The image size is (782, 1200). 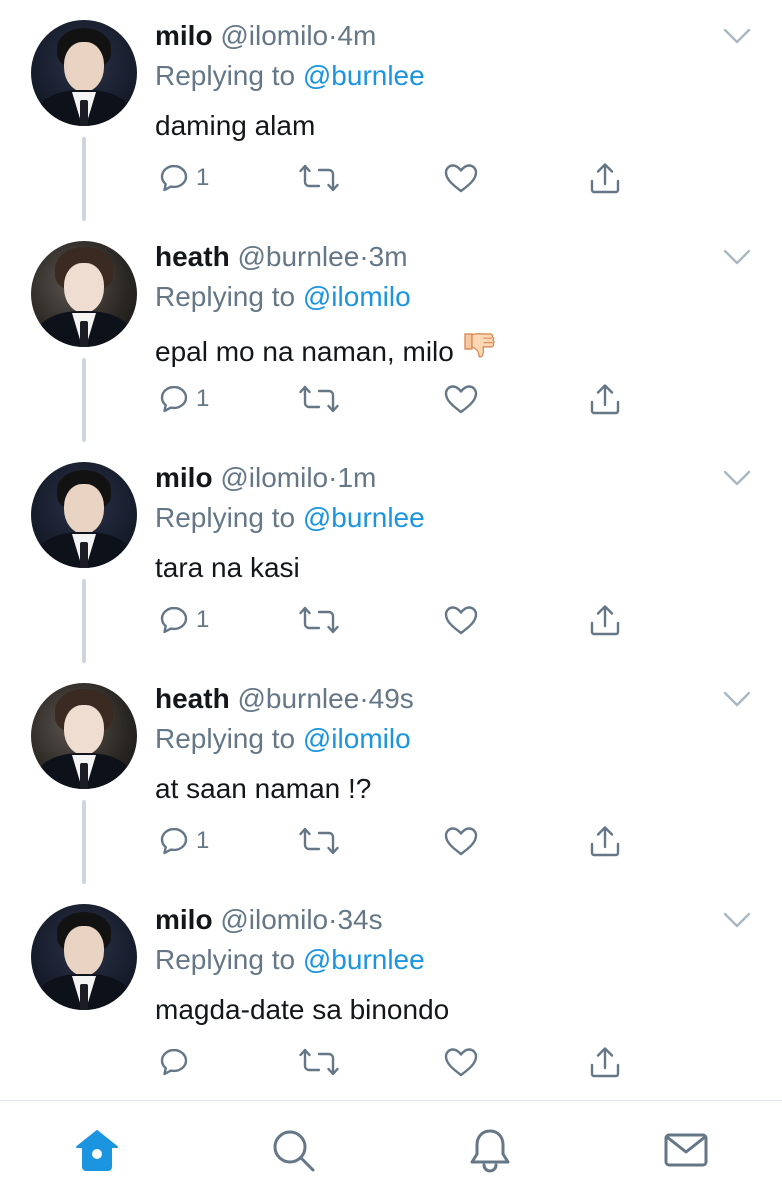 I want to click on tab-notifications, so click(x=490, y=1152).